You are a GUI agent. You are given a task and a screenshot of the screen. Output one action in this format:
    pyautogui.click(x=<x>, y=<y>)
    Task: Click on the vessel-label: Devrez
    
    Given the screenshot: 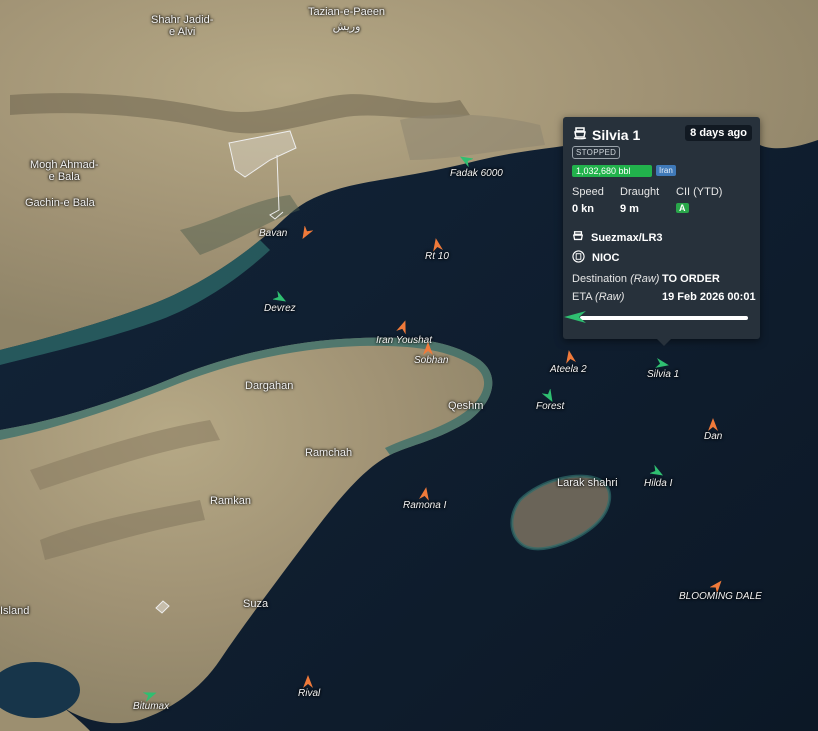 What is the action you would take?
    pyautogui.click(x=280, y=308)
    